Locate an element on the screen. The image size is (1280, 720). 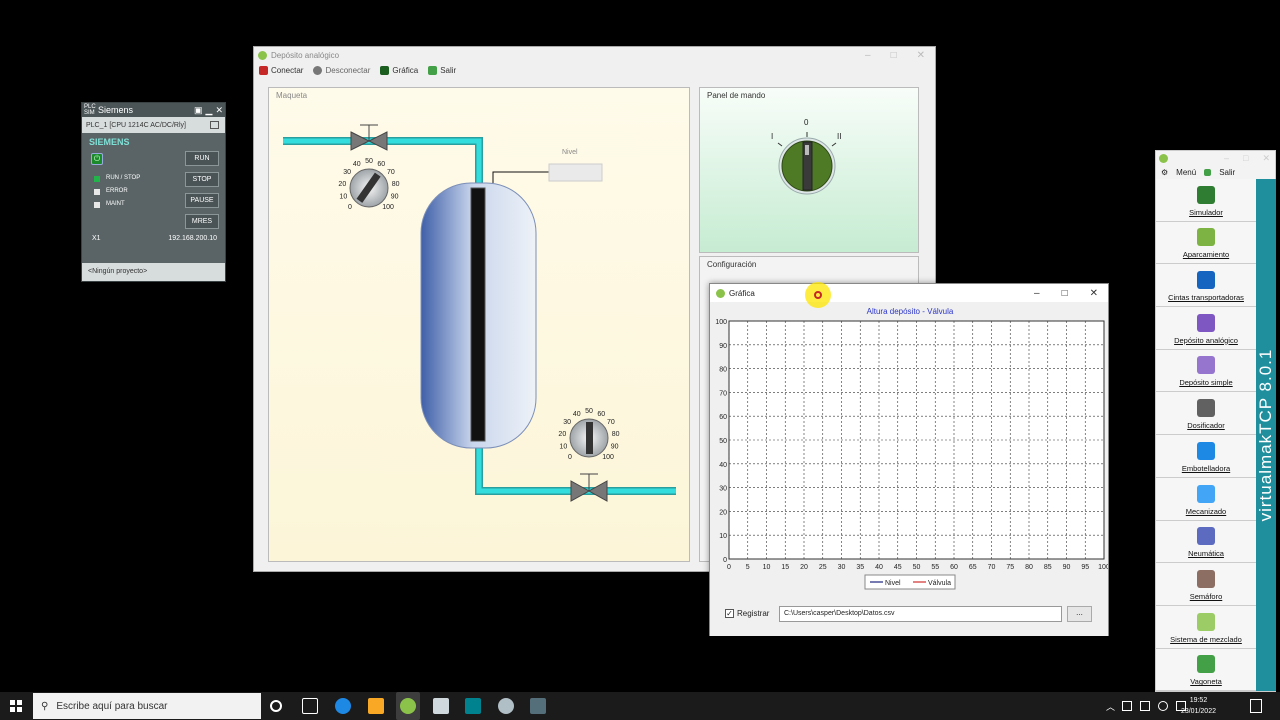
plcsim-title: Siemens is located at coordinates (116, 110).